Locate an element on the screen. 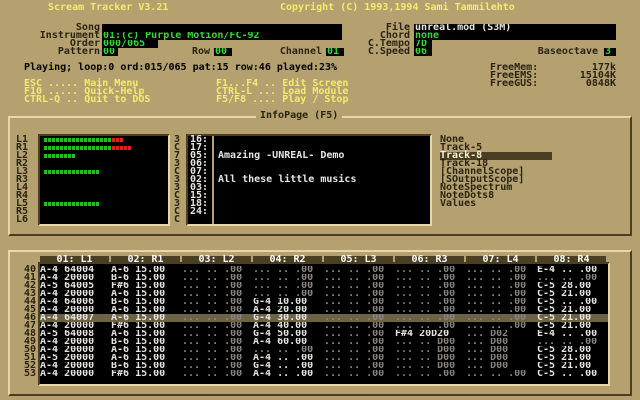 The height and width of the screenshot is (400, 640). pattern-cell: A-4 64004 is located at coordinates (75, 270).